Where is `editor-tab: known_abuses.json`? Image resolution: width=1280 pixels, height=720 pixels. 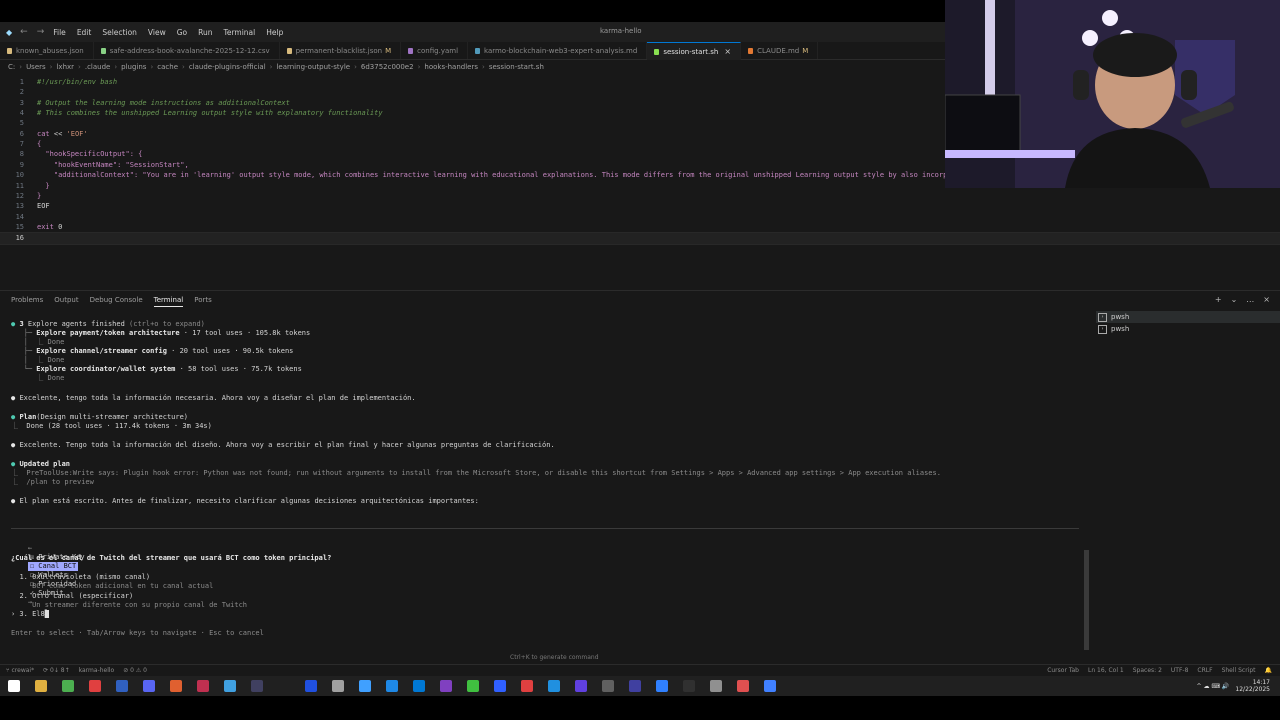 editor-tab: known_abuses.json is located at coordinates (47, 50).